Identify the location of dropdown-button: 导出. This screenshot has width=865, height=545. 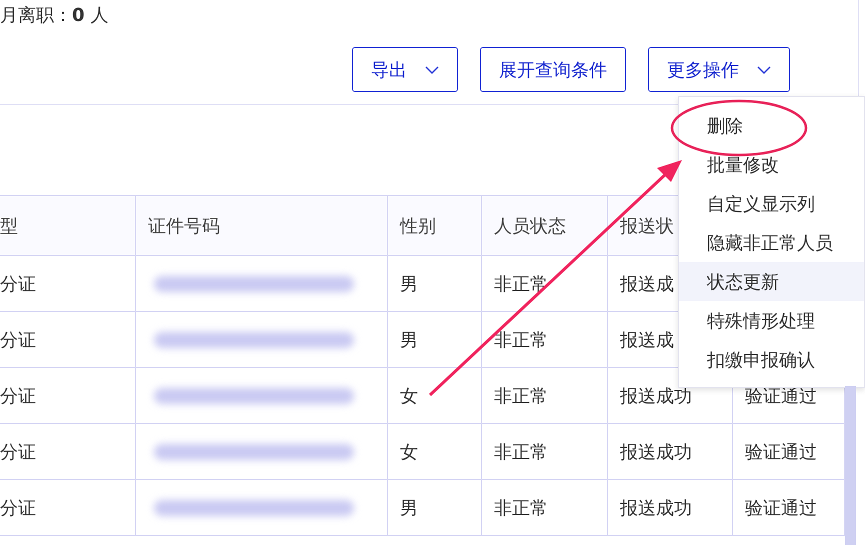
(405, 69).